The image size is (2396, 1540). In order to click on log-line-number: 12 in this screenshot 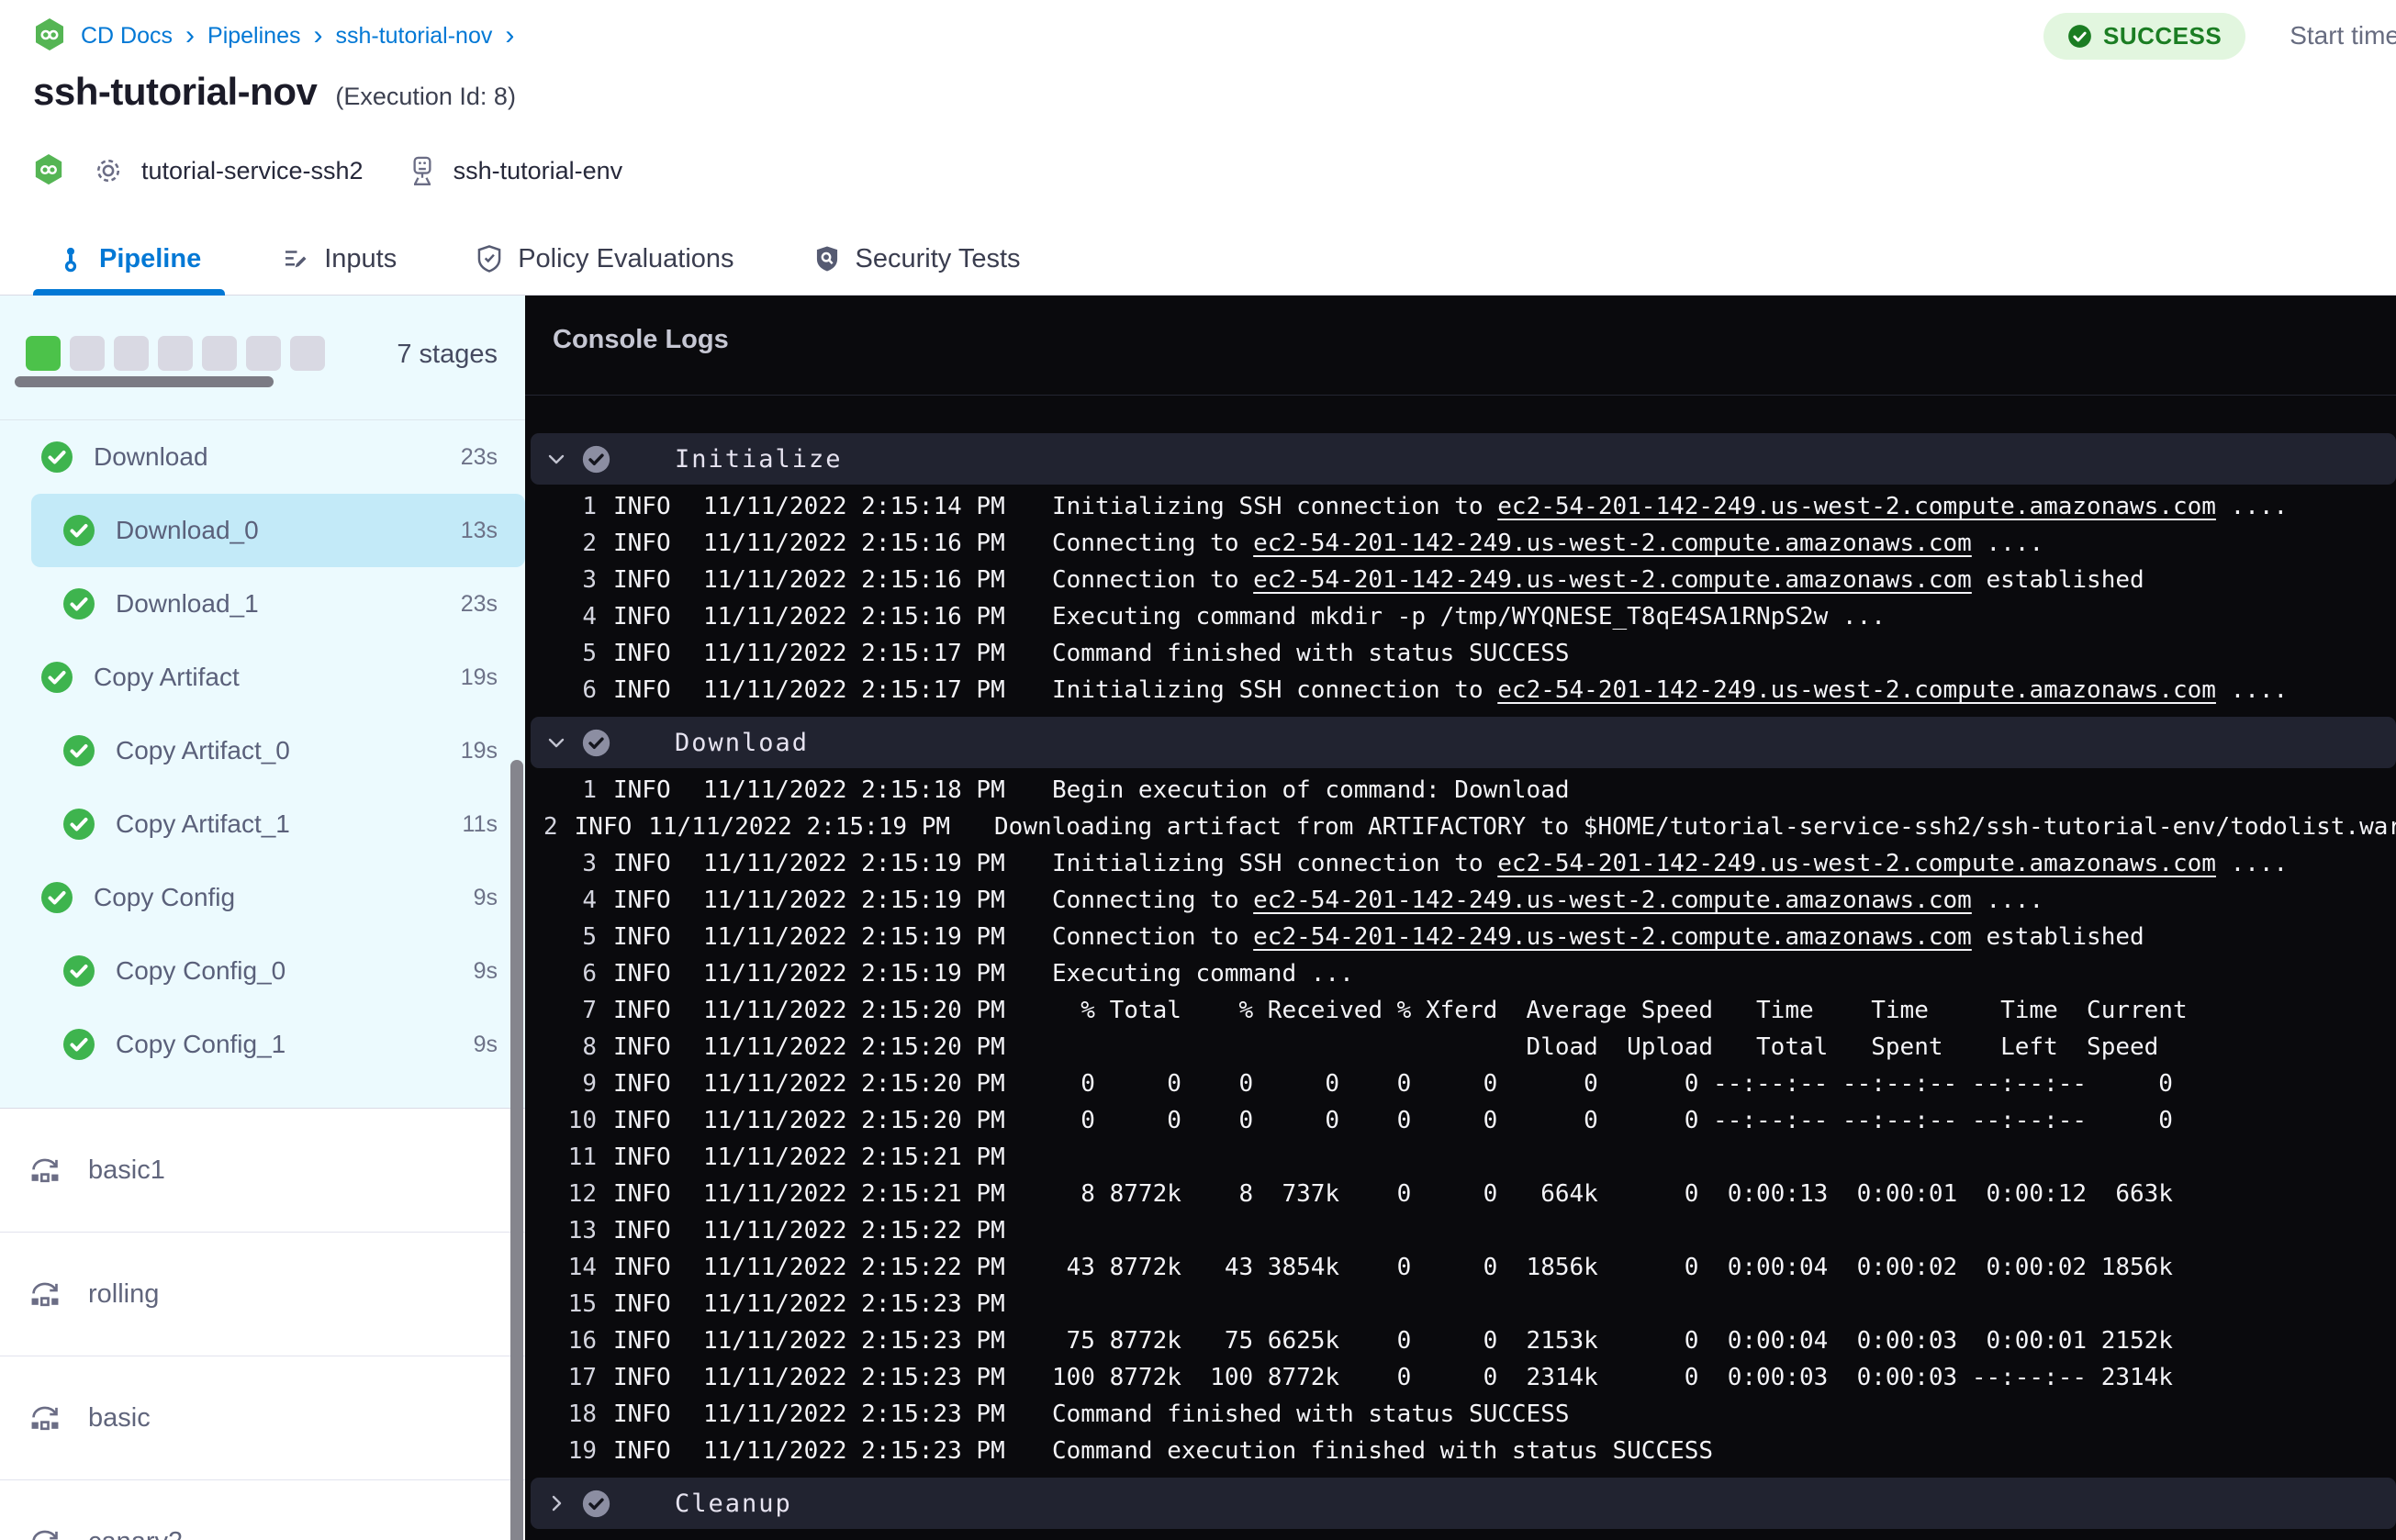, I will do `click(582, 1194)`.